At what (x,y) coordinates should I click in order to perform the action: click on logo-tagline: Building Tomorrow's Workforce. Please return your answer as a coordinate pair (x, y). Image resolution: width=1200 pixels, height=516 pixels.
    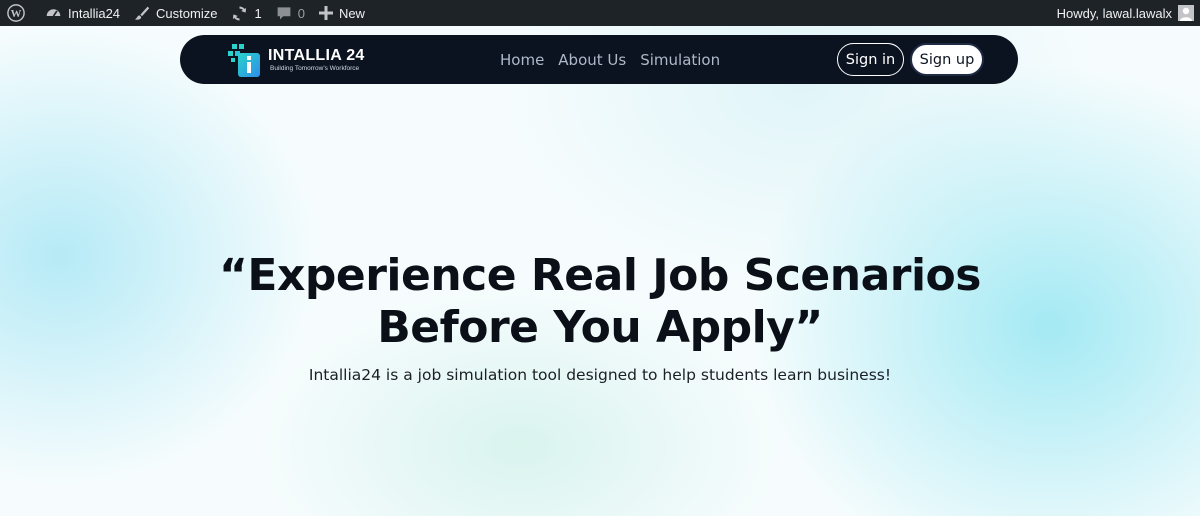
    Looking at the image, I should click on (315, 68).